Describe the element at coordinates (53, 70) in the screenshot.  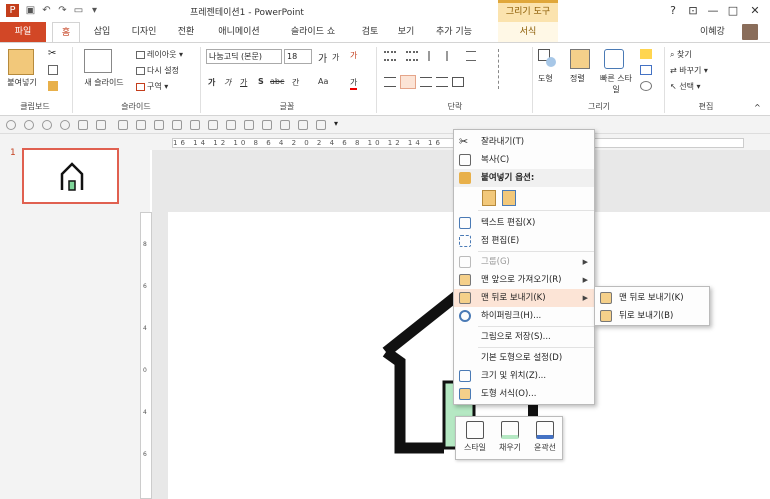
I see `copy-icon` at that location.